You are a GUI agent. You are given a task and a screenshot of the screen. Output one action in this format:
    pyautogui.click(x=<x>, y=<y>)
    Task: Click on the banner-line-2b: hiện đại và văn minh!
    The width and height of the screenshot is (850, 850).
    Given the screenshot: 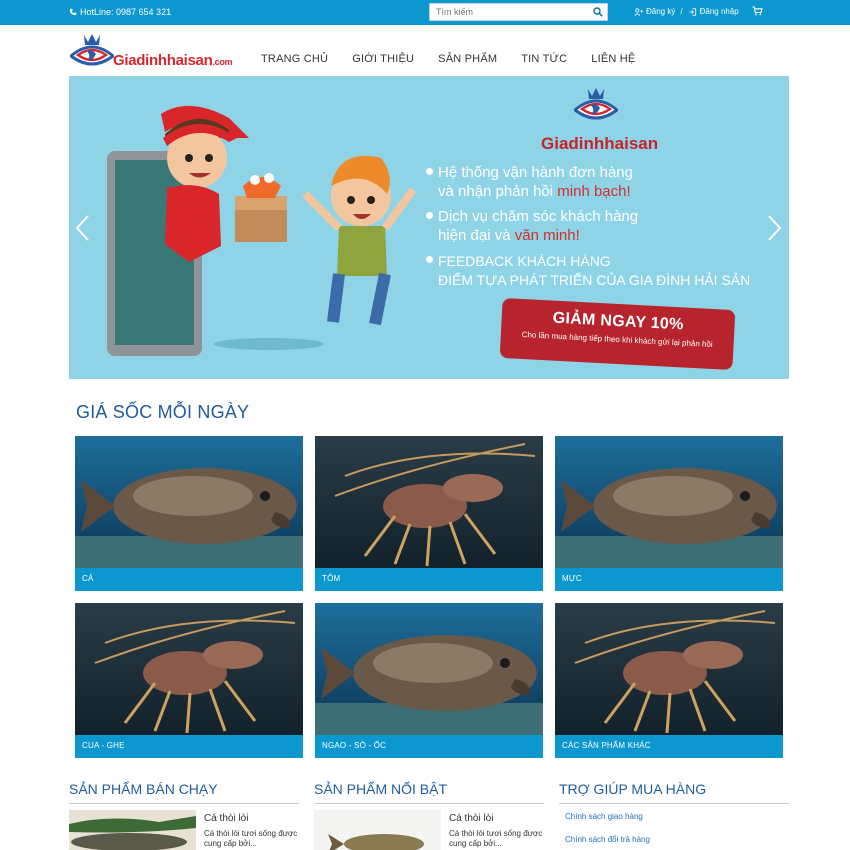 What is the action you would take?
    pyautogui.click(x=509, y=235)
    